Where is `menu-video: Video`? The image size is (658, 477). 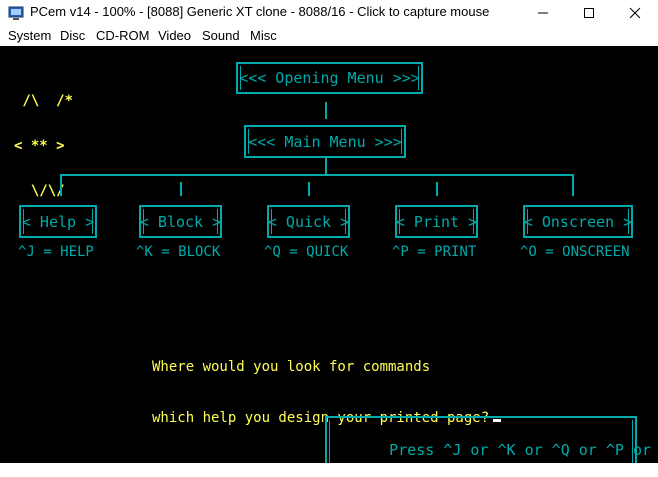 menu-video: Video is located at coordinates (174, 35).